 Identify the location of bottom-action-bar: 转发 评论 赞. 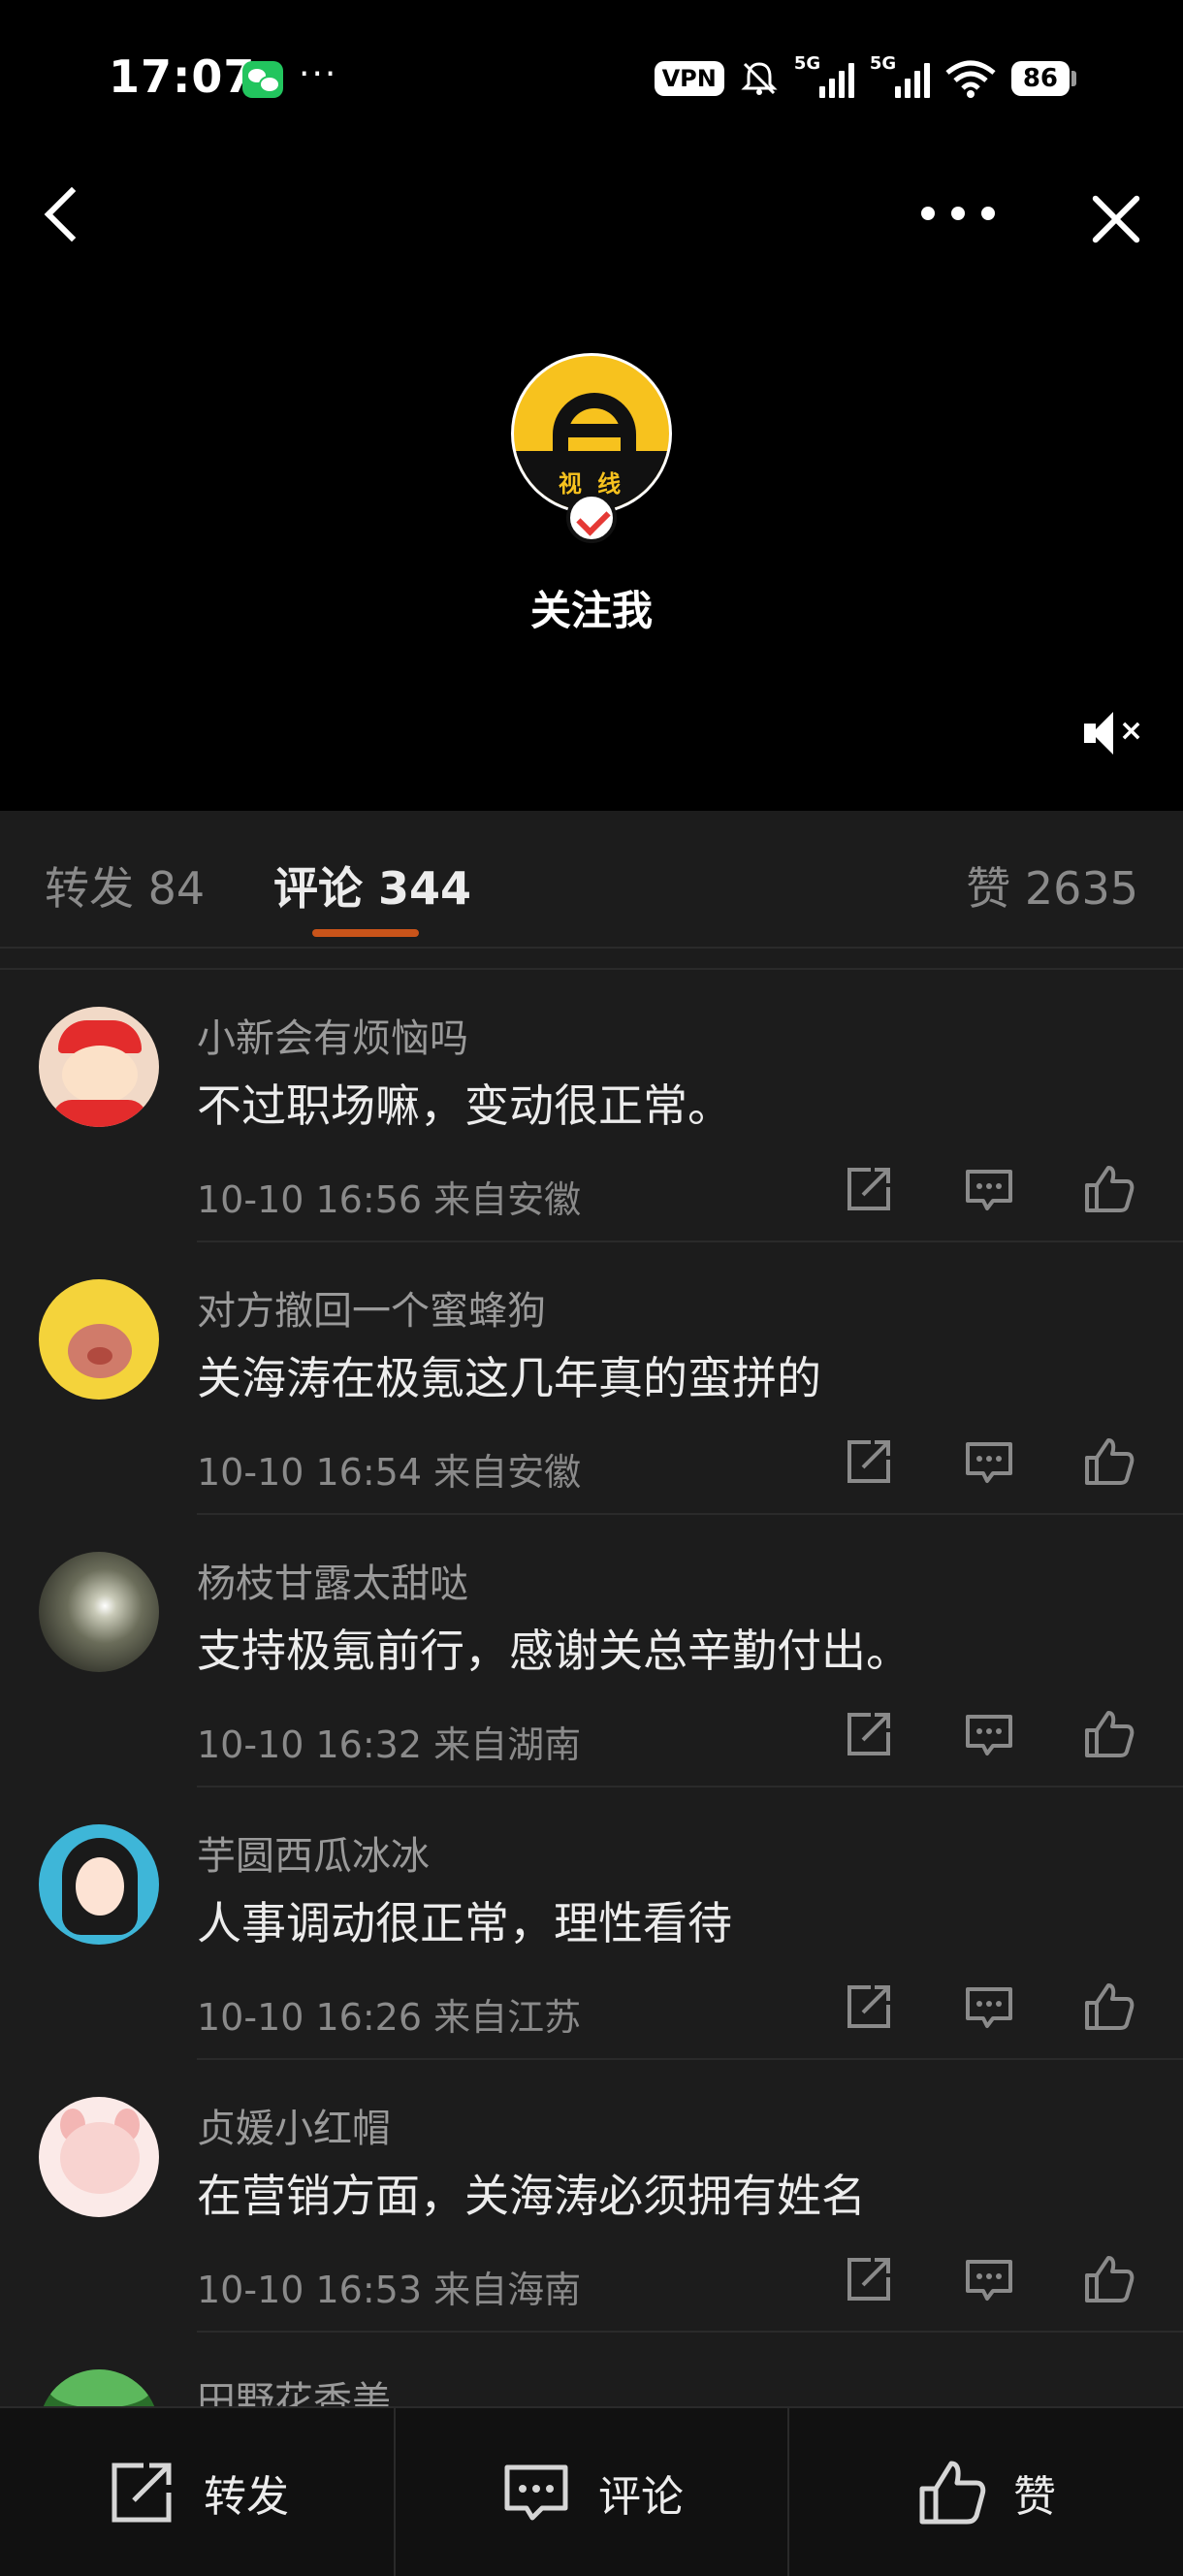
(591, 2491).